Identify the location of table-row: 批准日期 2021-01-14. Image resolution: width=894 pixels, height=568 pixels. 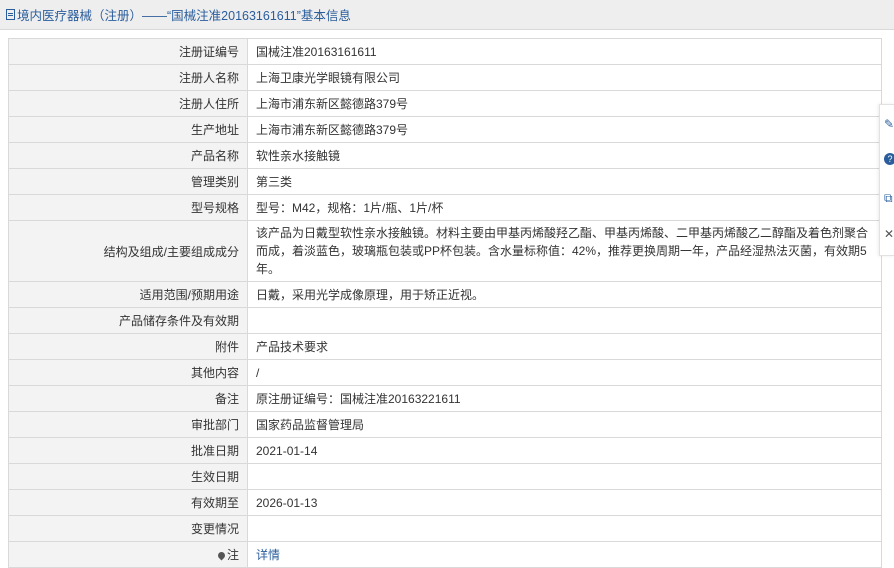
(445, 450).